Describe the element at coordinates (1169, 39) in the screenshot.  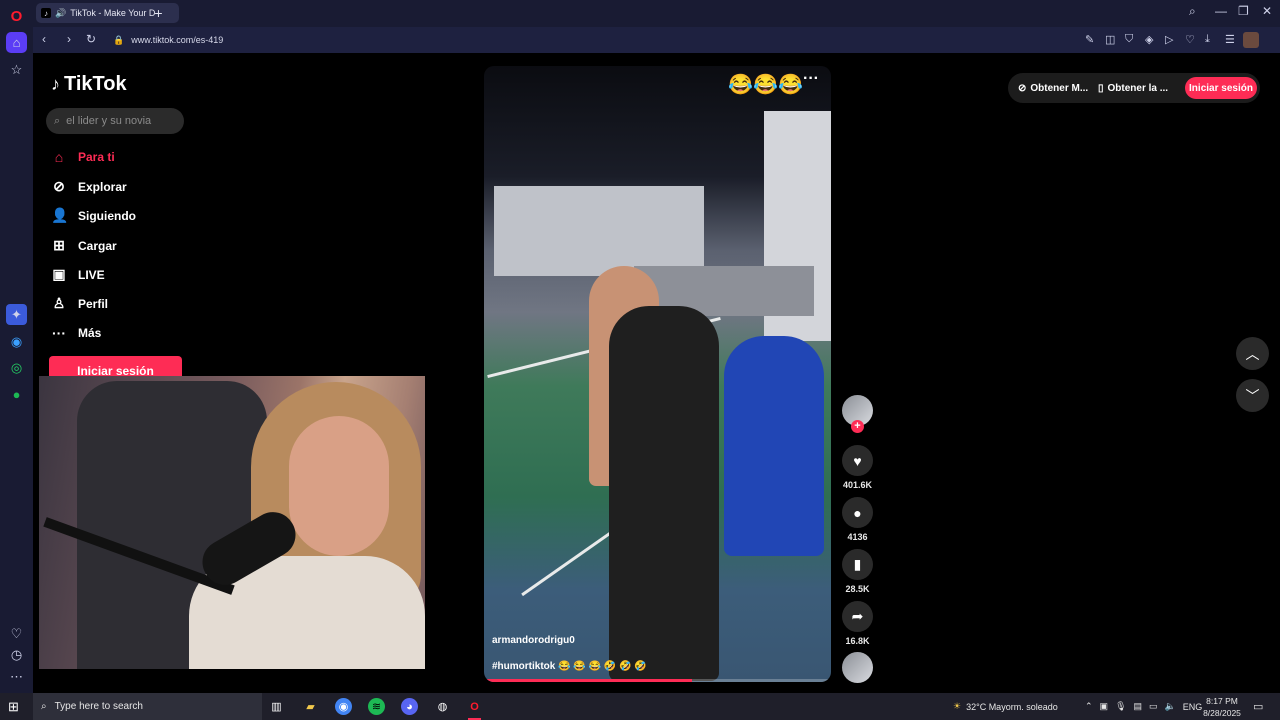
I see `play-icon: ▷` at that location.